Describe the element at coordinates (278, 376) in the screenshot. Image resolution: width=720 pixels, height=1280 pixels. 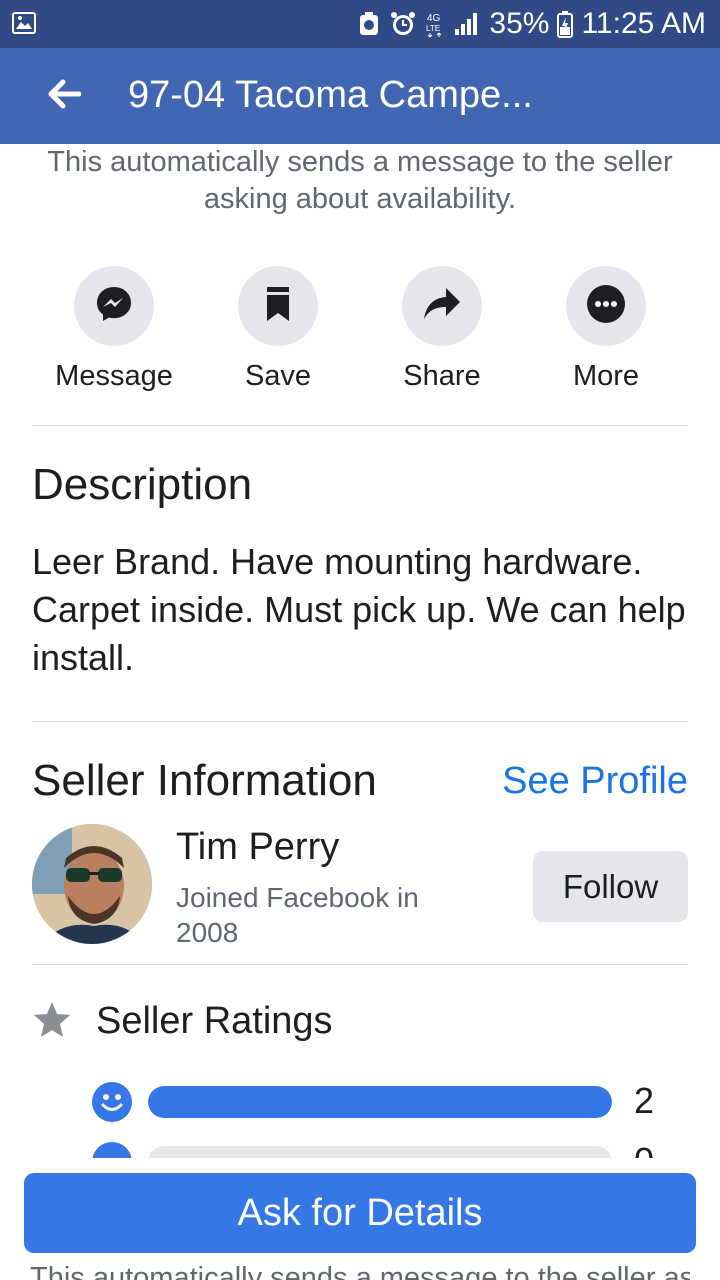
I see `save-label: Save` at that location.